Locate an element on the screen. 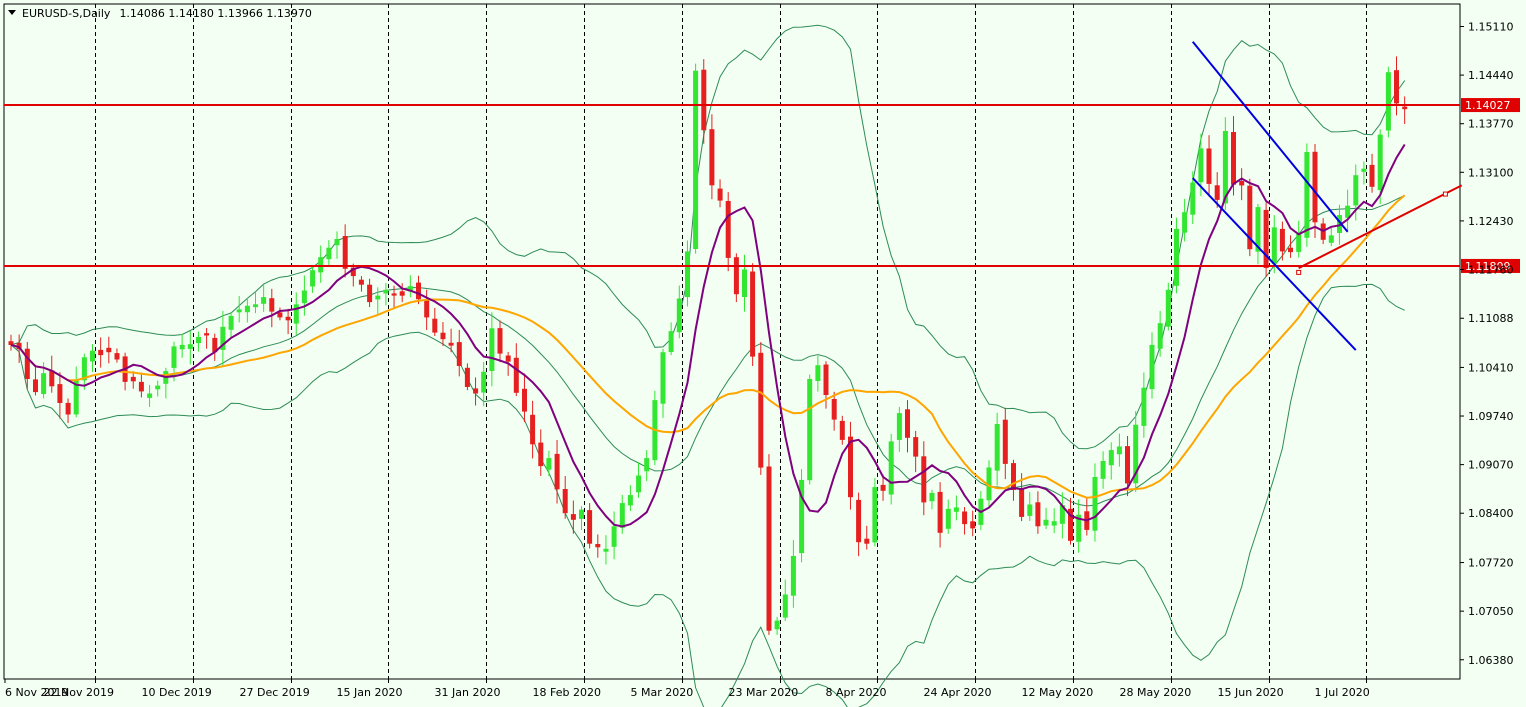 Image resolution: width=1526 pixels, height=707 pixels. price-tag-label: 1.14027 is located at coordinates (1488, 105).